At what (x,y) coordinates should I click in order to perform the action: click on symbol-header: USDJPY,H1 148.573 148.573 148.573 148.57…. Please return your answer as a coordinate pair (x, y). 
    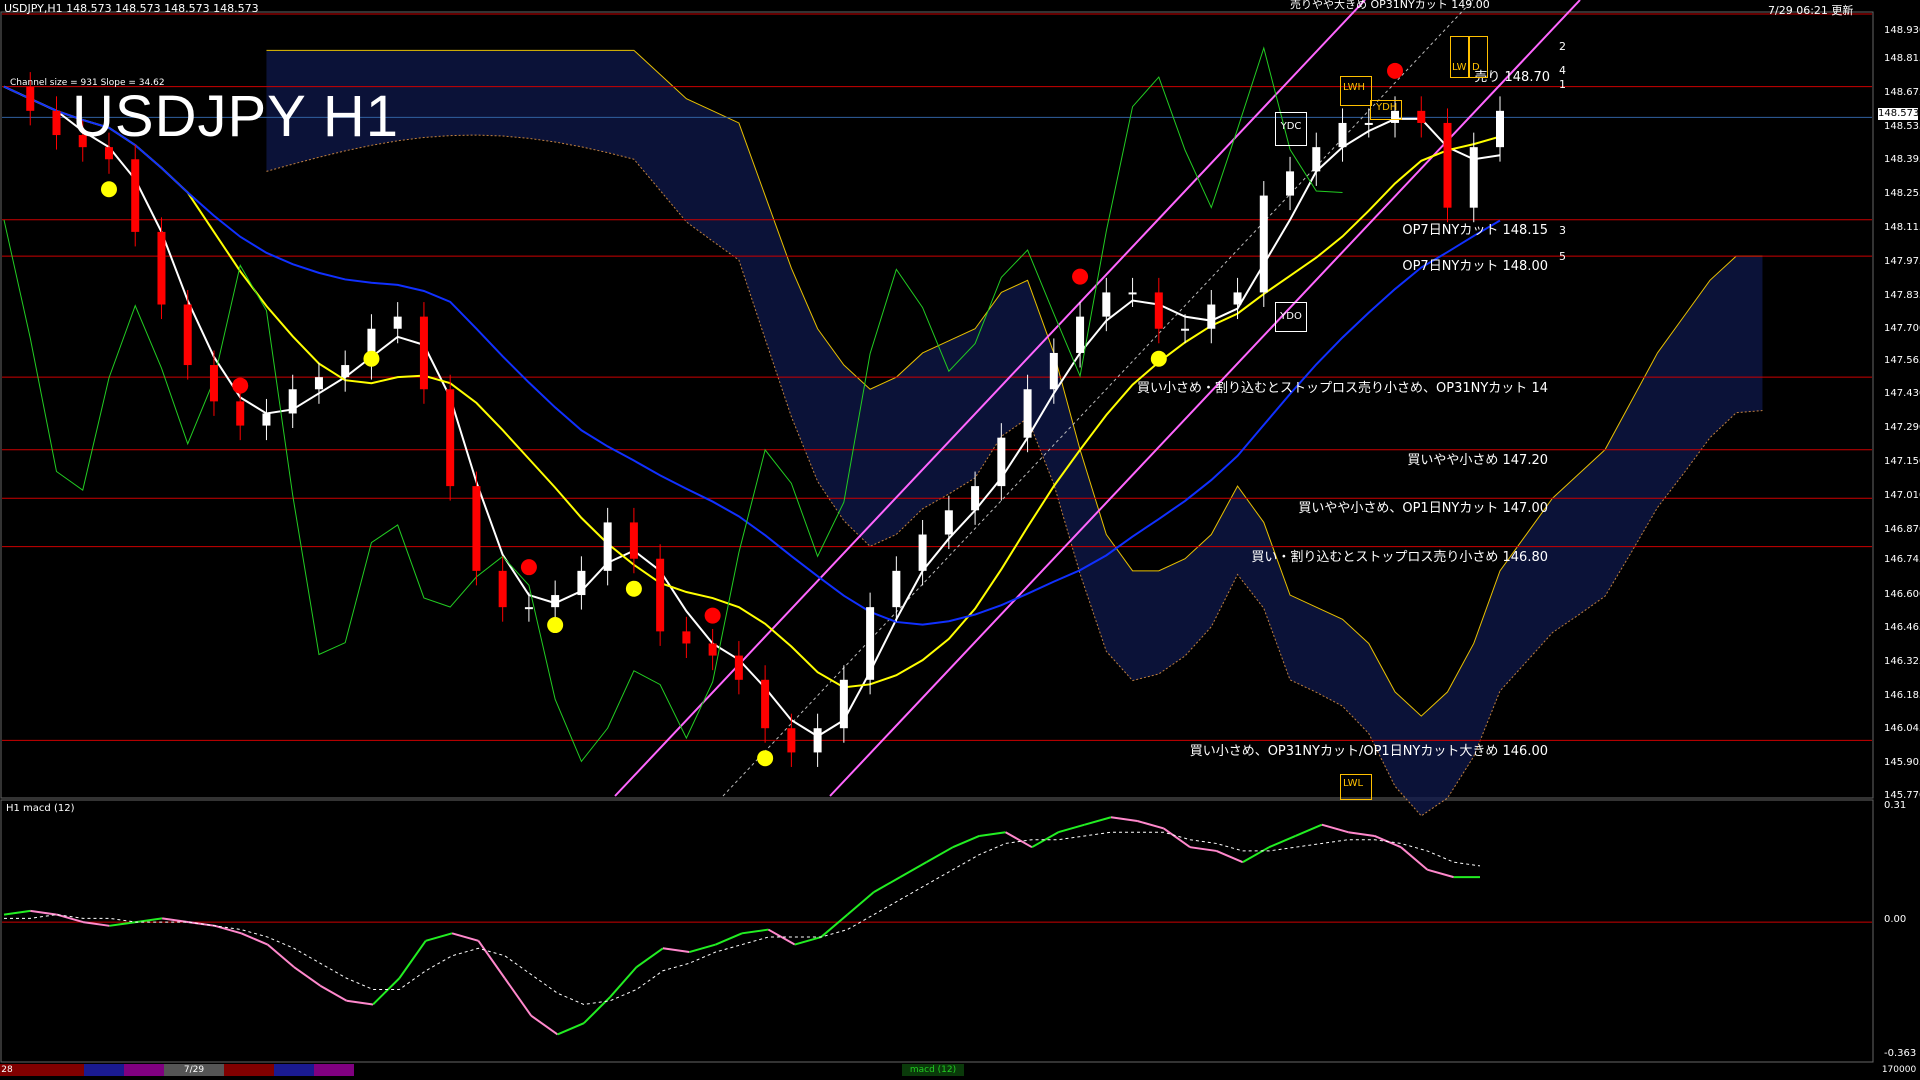
    Looking at the image, I should click on (131, 8).